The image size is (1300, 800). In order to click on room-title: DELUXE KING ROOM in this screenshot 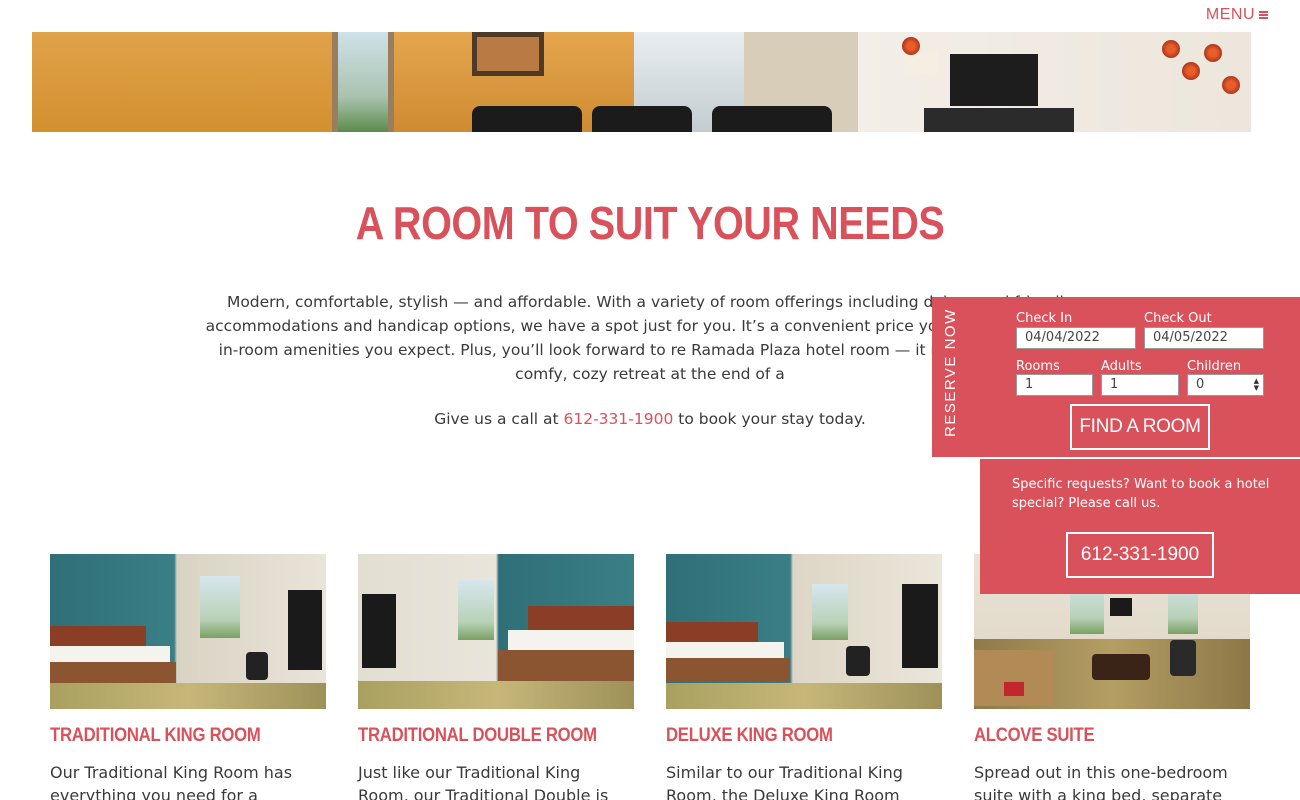, I will do `click(787, 736)`.